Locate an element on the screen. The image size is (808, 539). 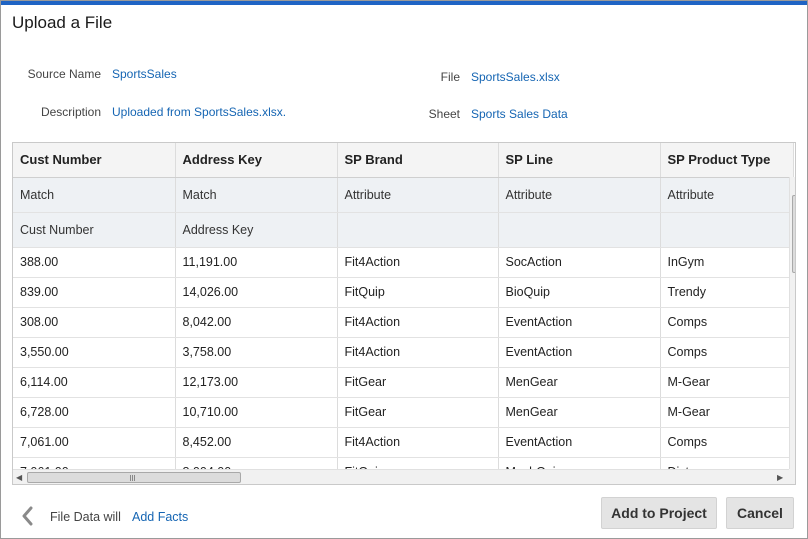
table-cell: 12,173.00 is located at coordinates (256, 382).